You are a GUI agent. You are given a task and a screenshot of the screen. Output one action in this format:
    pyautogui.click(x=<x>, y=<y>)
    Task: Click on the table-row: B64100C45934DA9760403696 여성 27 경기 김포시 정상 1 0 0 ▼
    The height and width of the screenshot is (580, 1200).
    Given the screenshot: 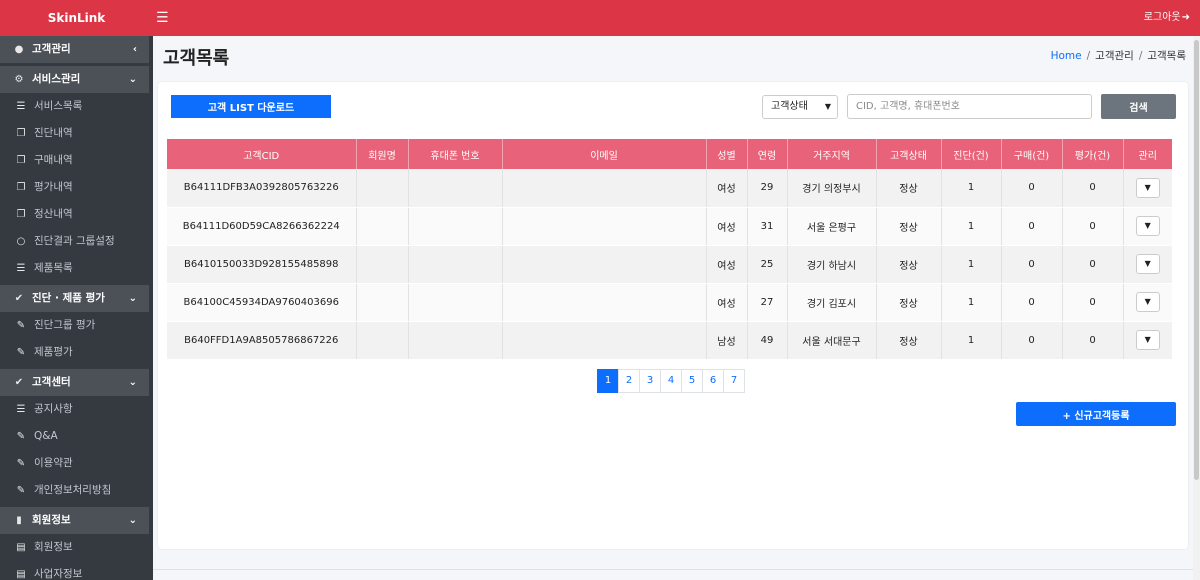 What is the action you would take?
    pyautogui.click(x=669, y=302)
    